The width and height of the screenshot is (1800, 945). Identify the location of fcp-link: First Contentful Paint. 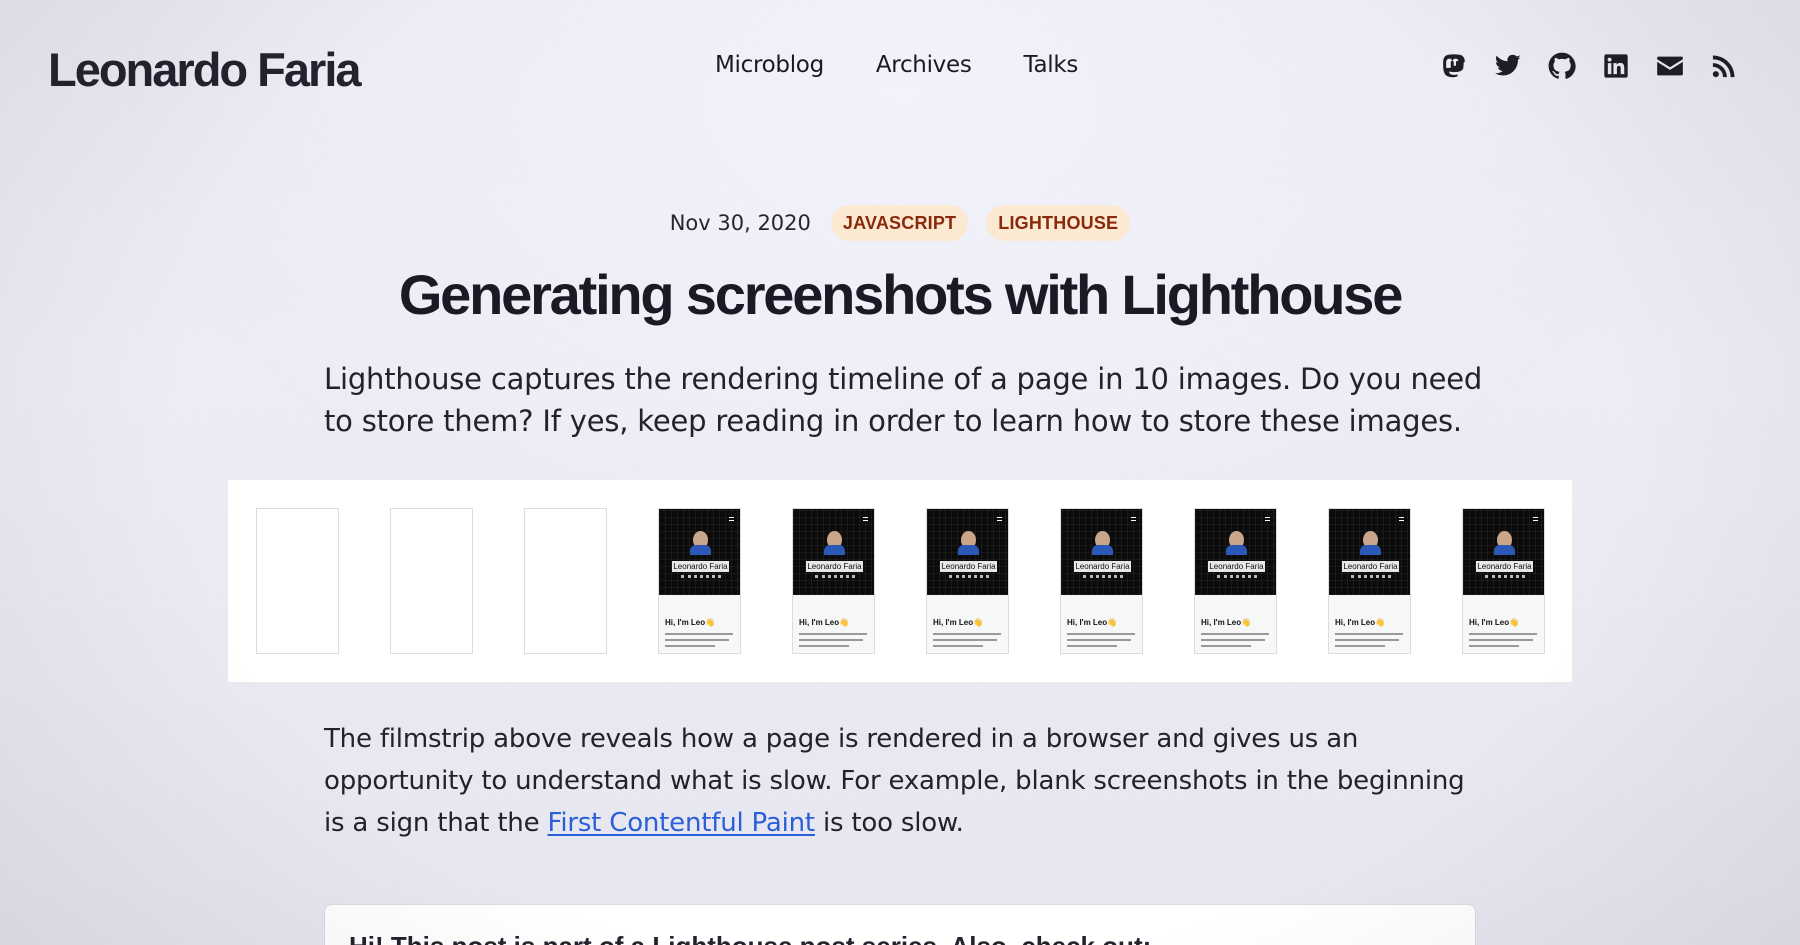
(681, 823).